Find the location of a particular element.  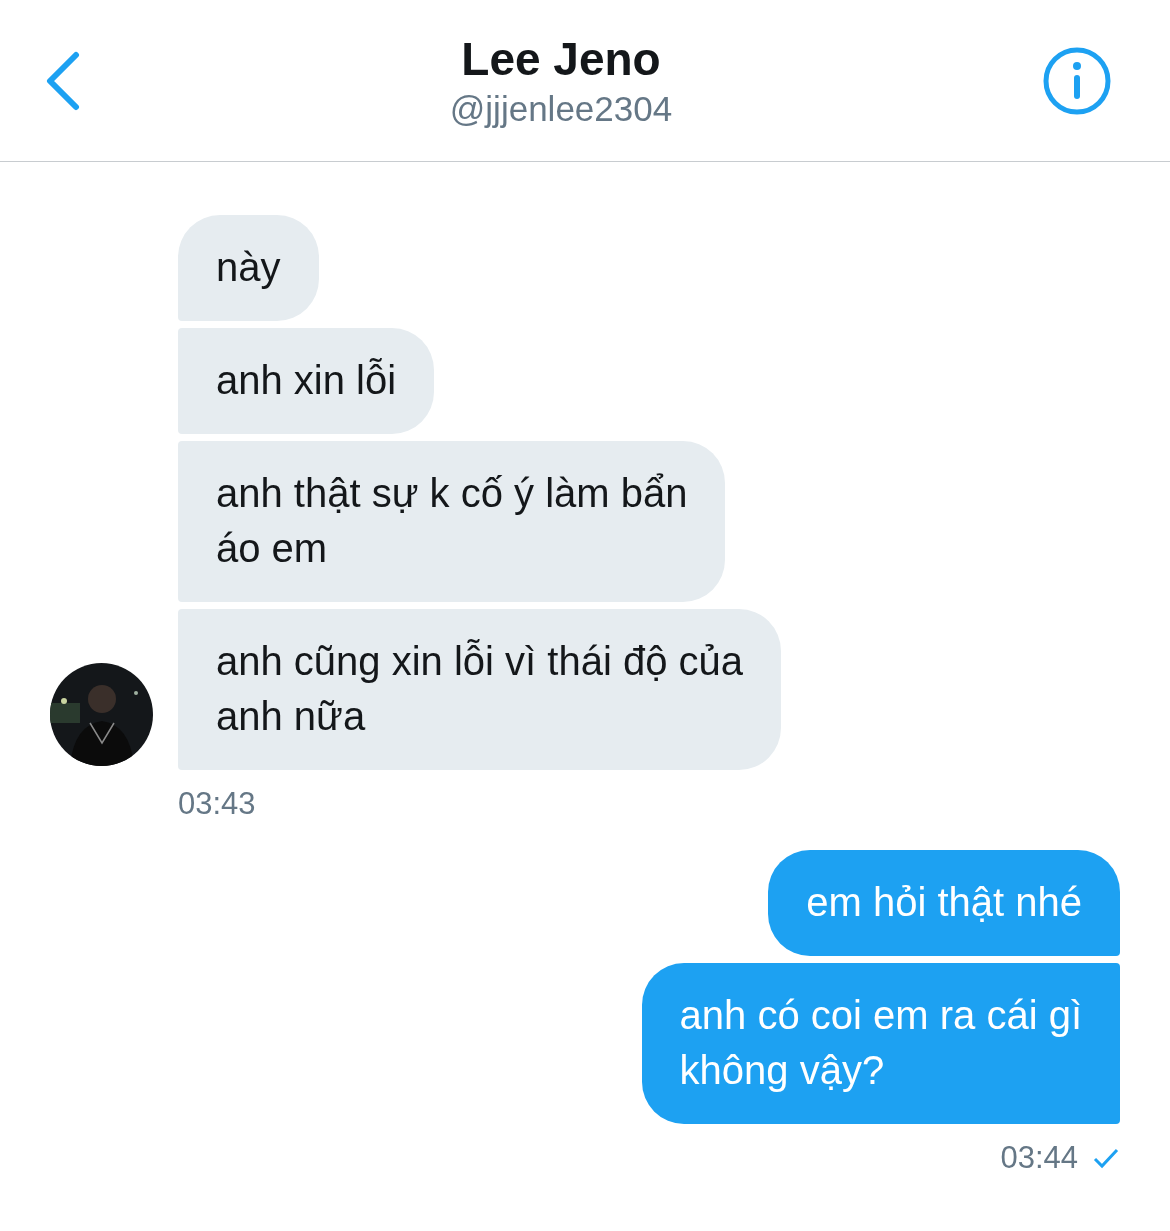

message-bubble: anh thật sự k cố ý làm bẩn áo em is located at coordinates (452, 521).